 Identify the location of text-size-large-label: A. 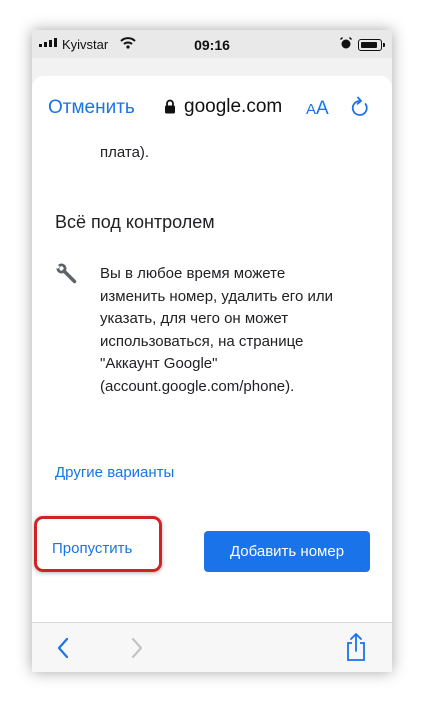
(322, 108).